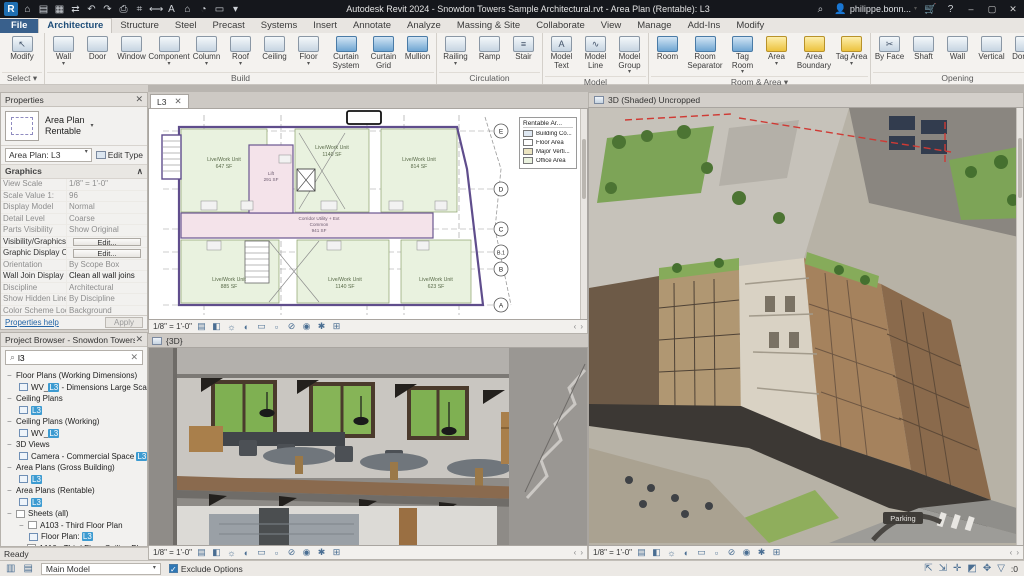  I want to click on section-view-header: {3D}, so click(368, 340).